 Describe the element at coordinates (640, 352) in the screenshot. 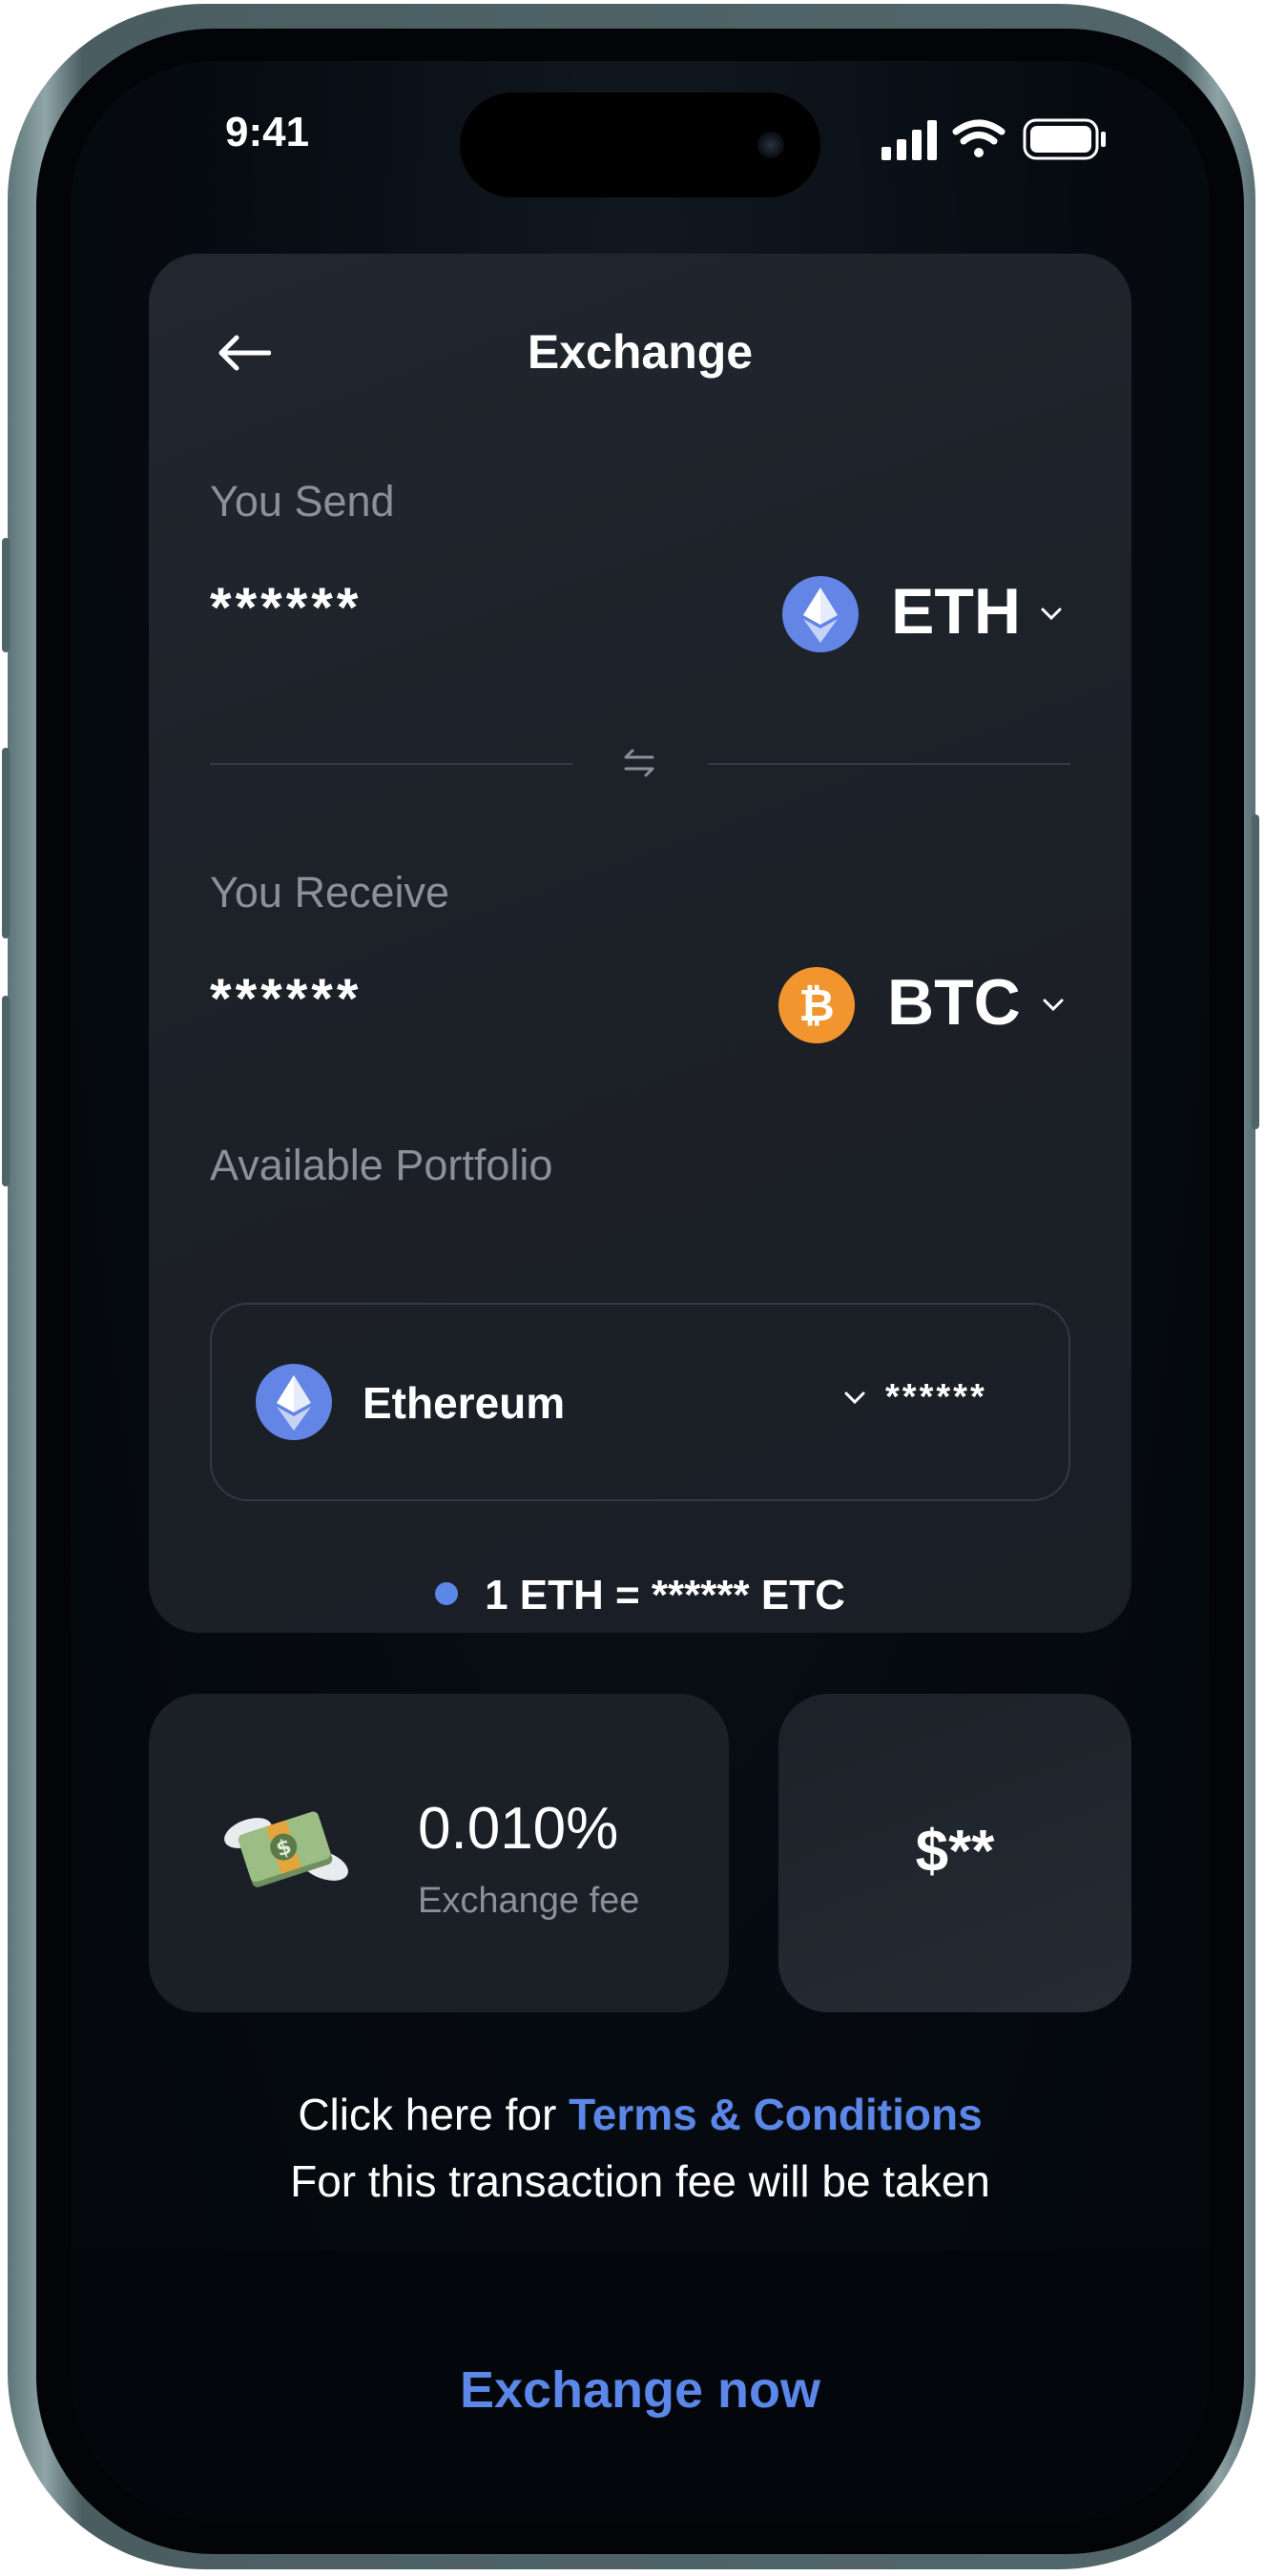

I see `page-title: Exchange` at that location.